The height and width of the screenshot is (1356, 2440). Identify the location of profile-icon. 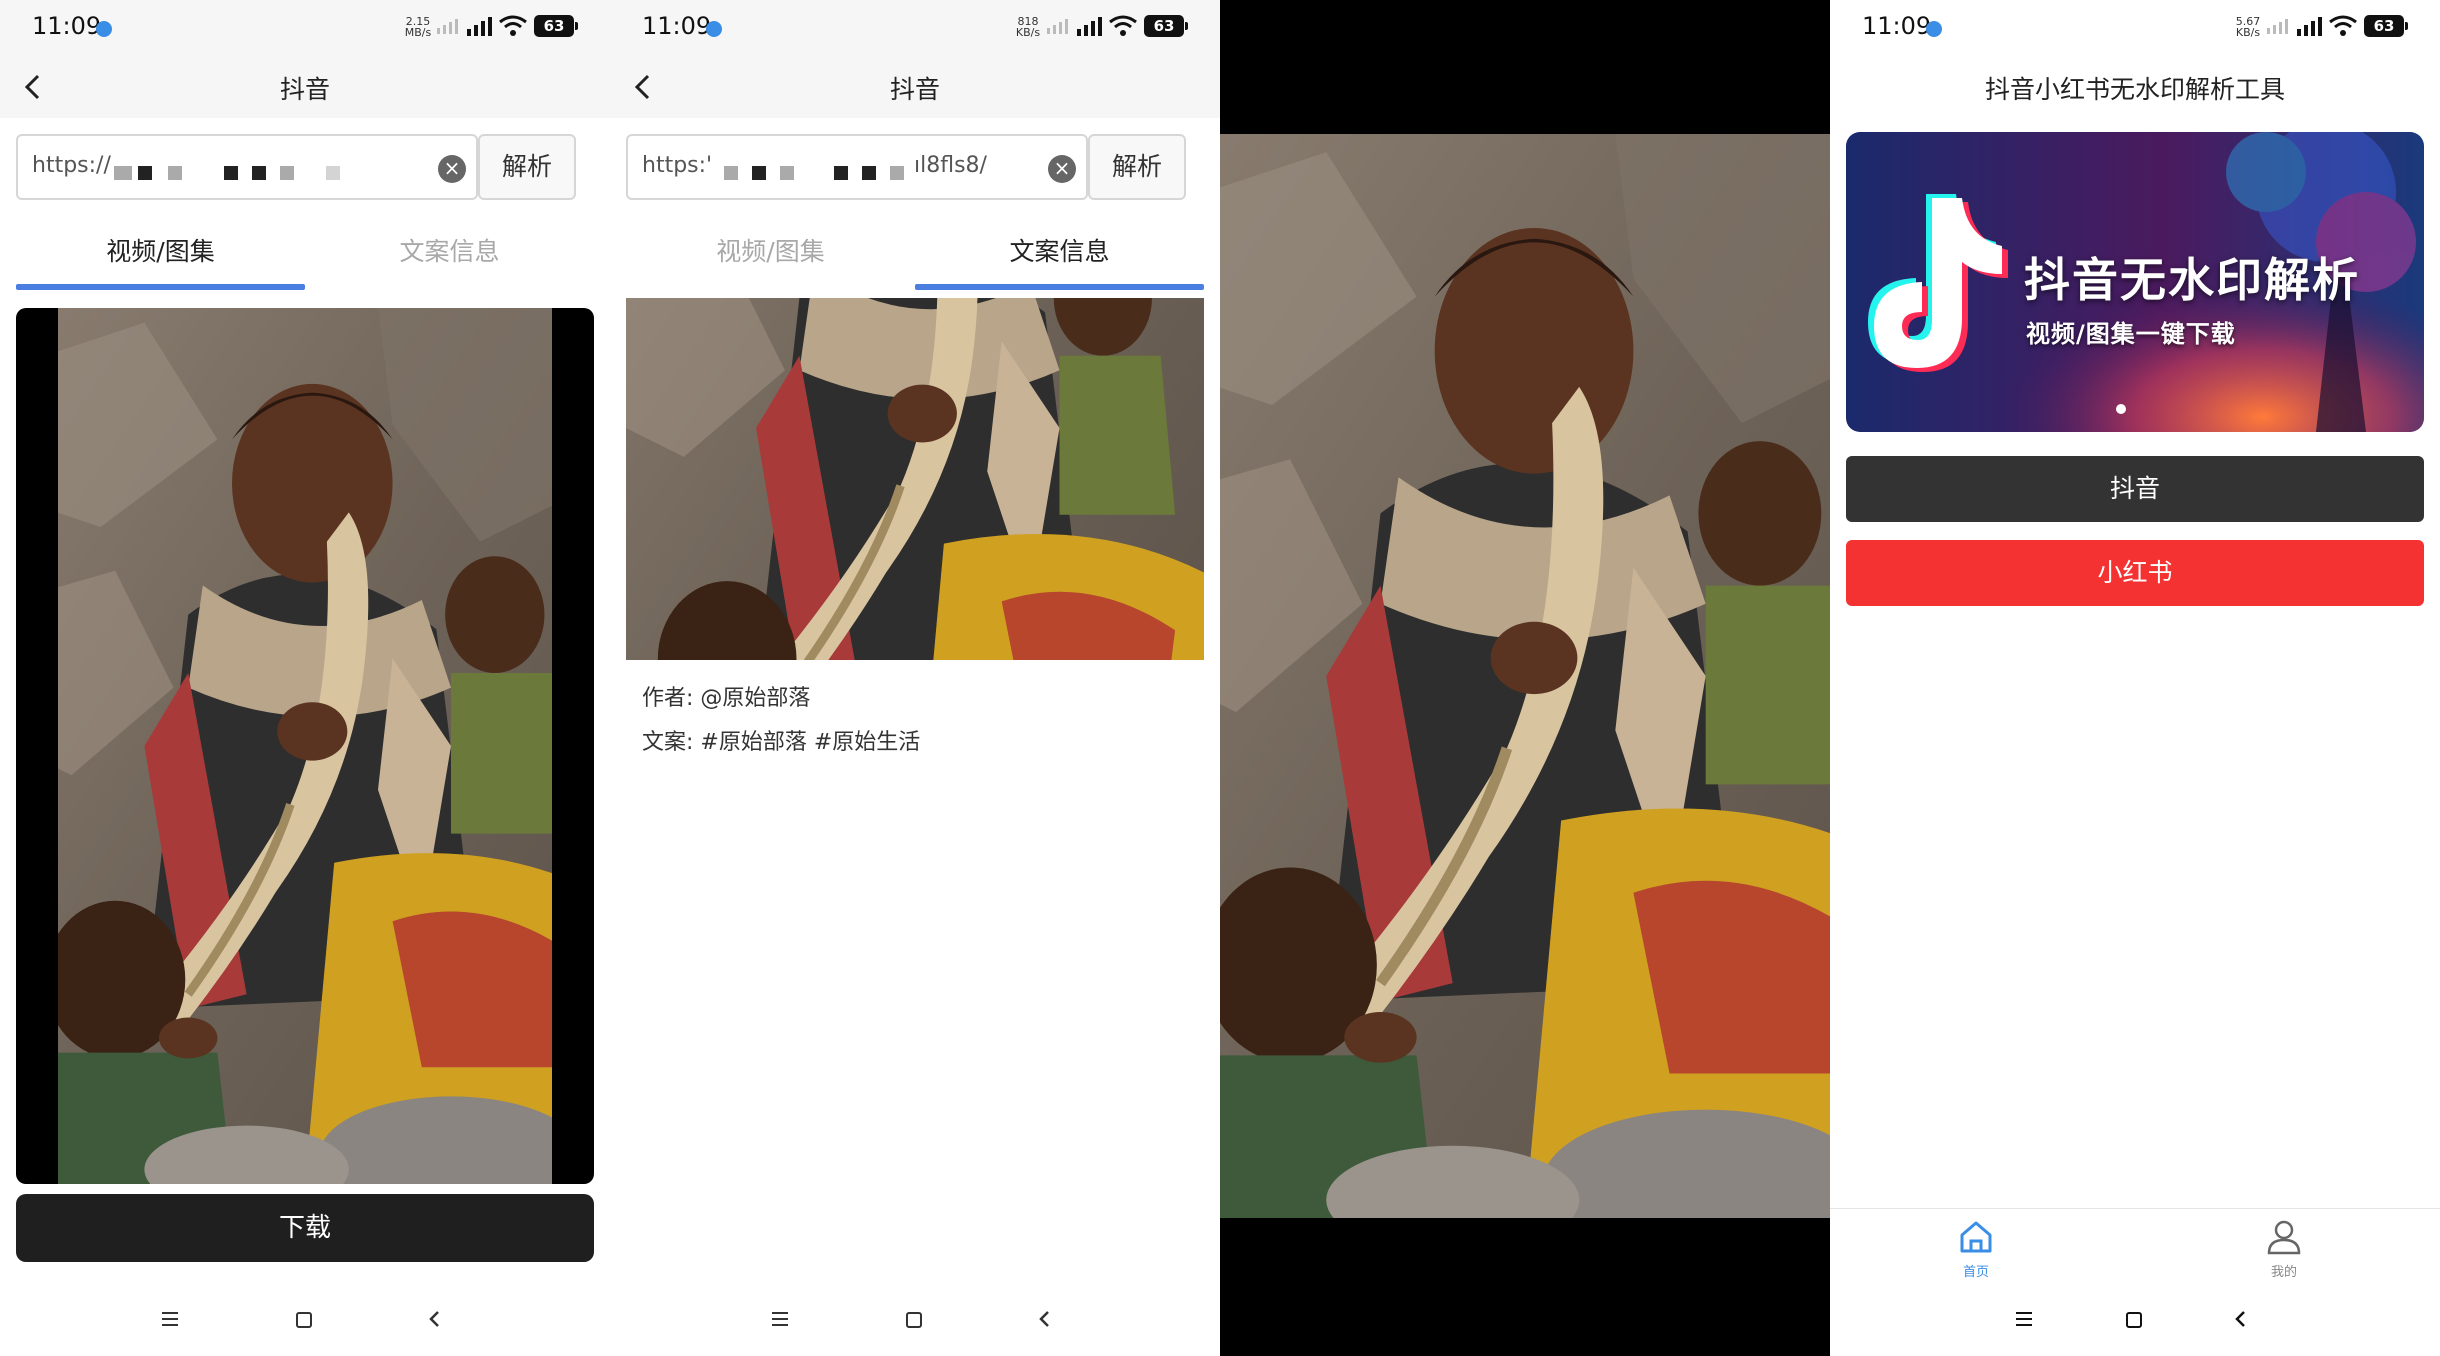
(2284, 1237).